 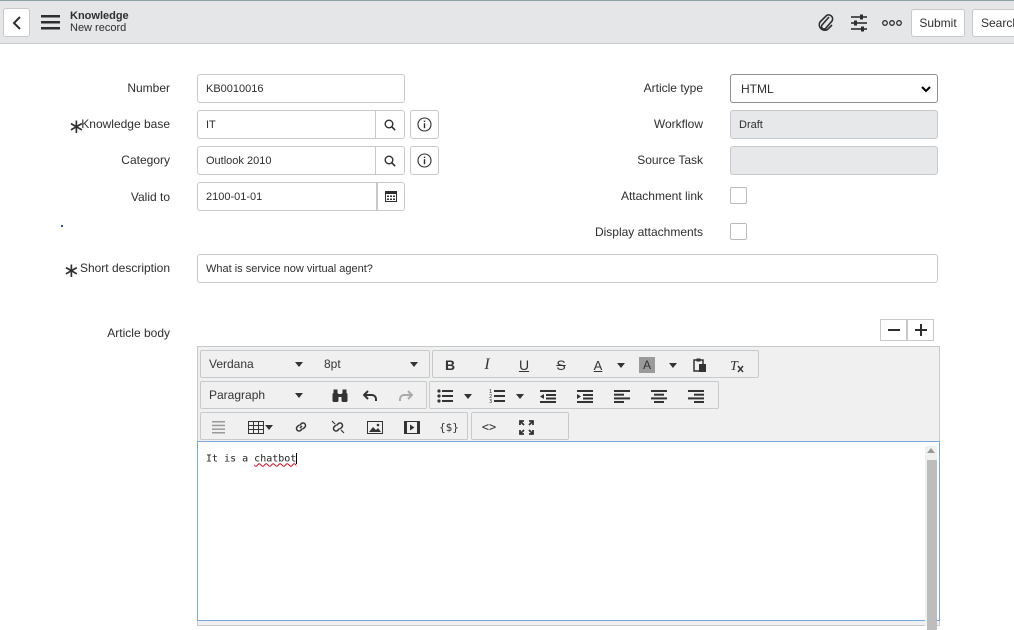 What do you see at coordinates (287, 196) in the screenshot?
I see `valid-to-field: 2100-01-01` at bounding box center [287, 196].